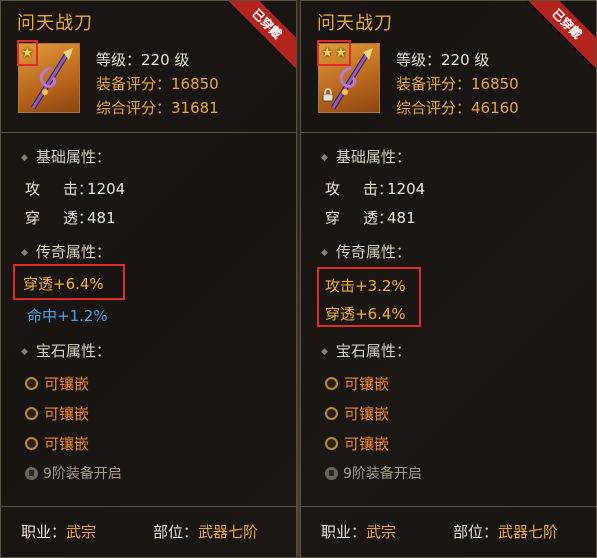 The width and height of the screenshot is (597, 558). What do you see at coordinates (457, 108) in the screenshot?
I see `total-score: 综合评分：46160` at bounding box center [457, 108].